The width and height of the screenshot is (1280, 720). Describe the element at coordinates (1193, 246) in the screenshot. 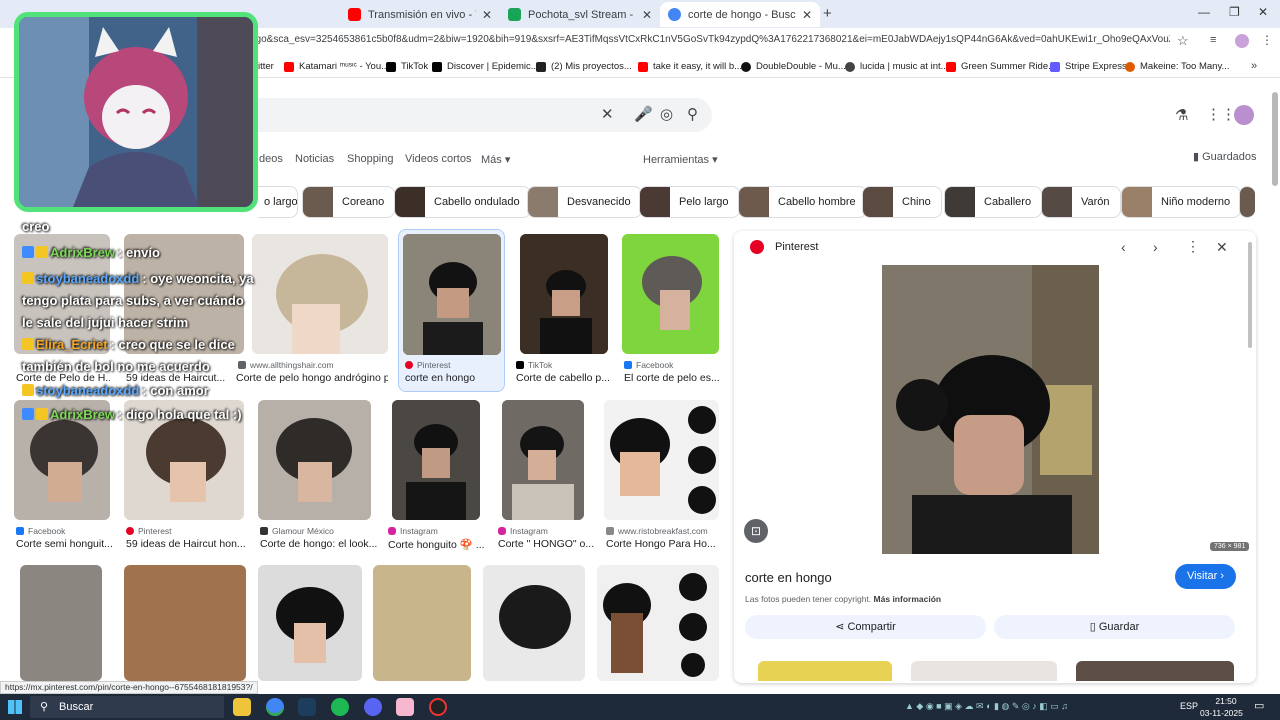

I see `more-options-icon: ⋮` at that location.